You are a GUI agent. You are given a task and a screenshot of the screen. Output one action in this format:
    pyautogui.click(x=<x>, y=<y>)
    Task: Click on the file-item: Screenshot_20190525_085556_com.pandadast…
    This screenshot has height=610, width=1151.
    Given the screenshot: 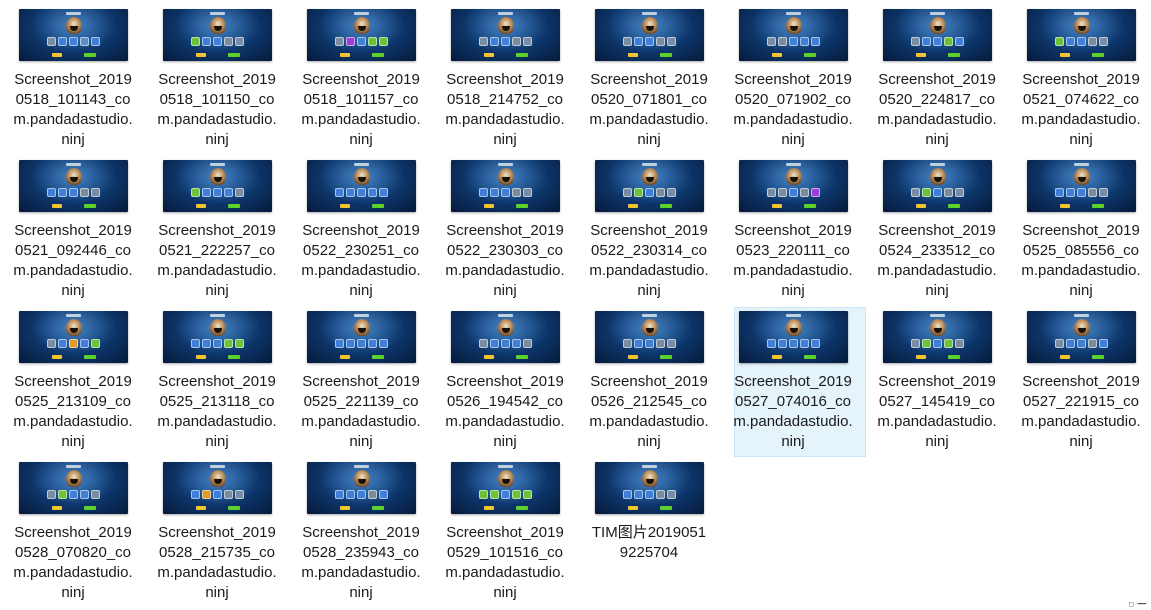 What is the action you would take?
    pyautogui.click(x=1086, y=231)
    